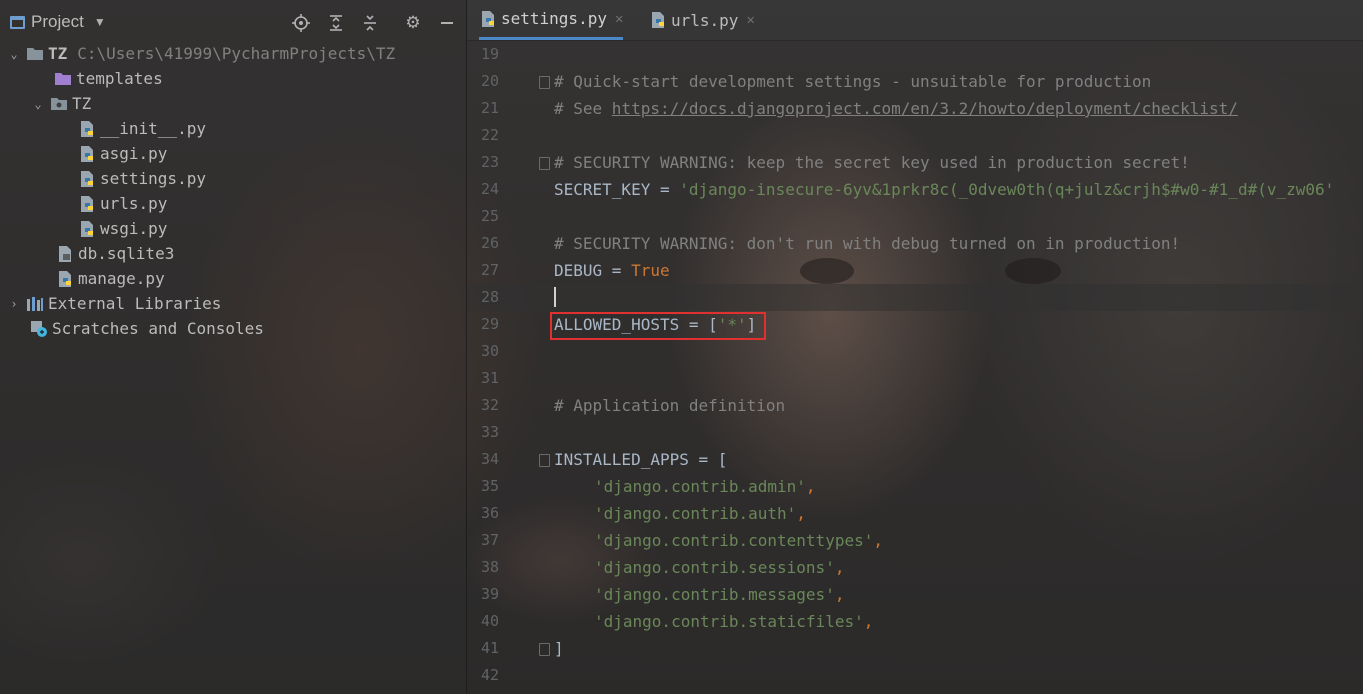 This screenshot has height=694, width=1363. Describe the element at coordinates (602, 189) in the screenshot. I see `code-identifier: SECRET_KEY` at that location.